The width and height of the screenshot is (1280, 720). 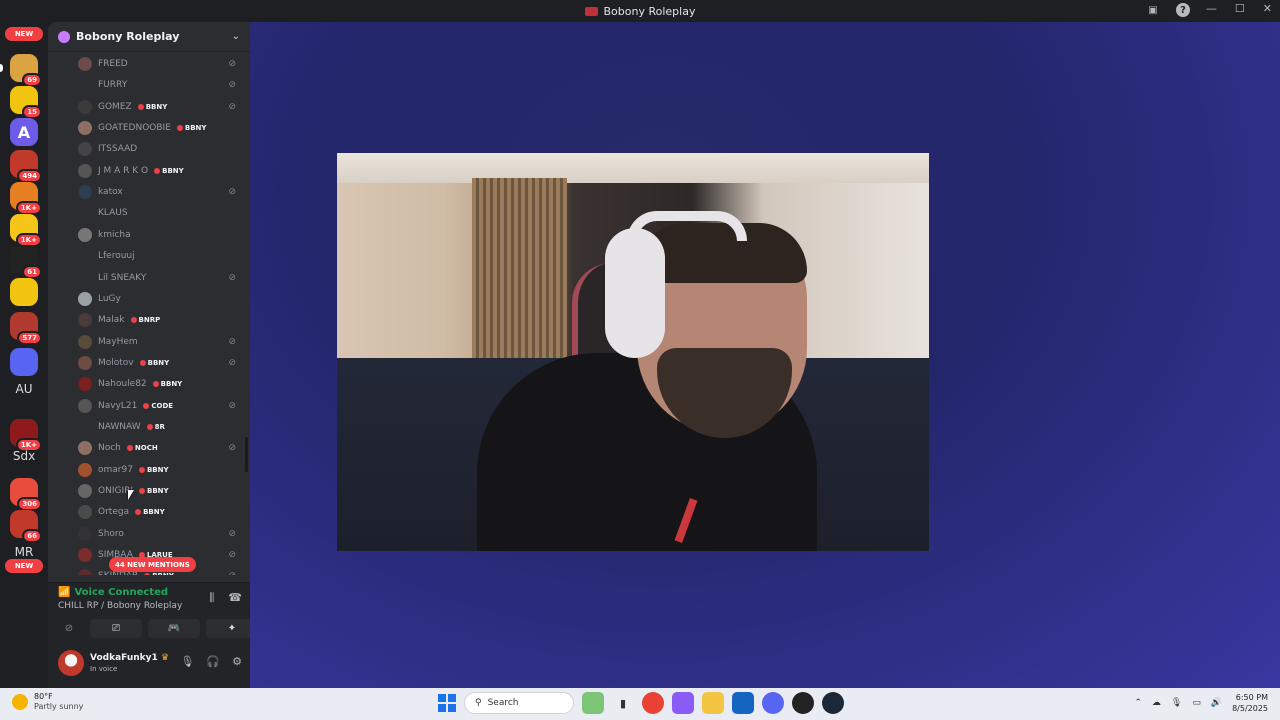 What do you see at coordinates (24, 566) in the screenshot?
I see `new-unreads-pill-bottom: NEW` at bounding box center [24, 566].